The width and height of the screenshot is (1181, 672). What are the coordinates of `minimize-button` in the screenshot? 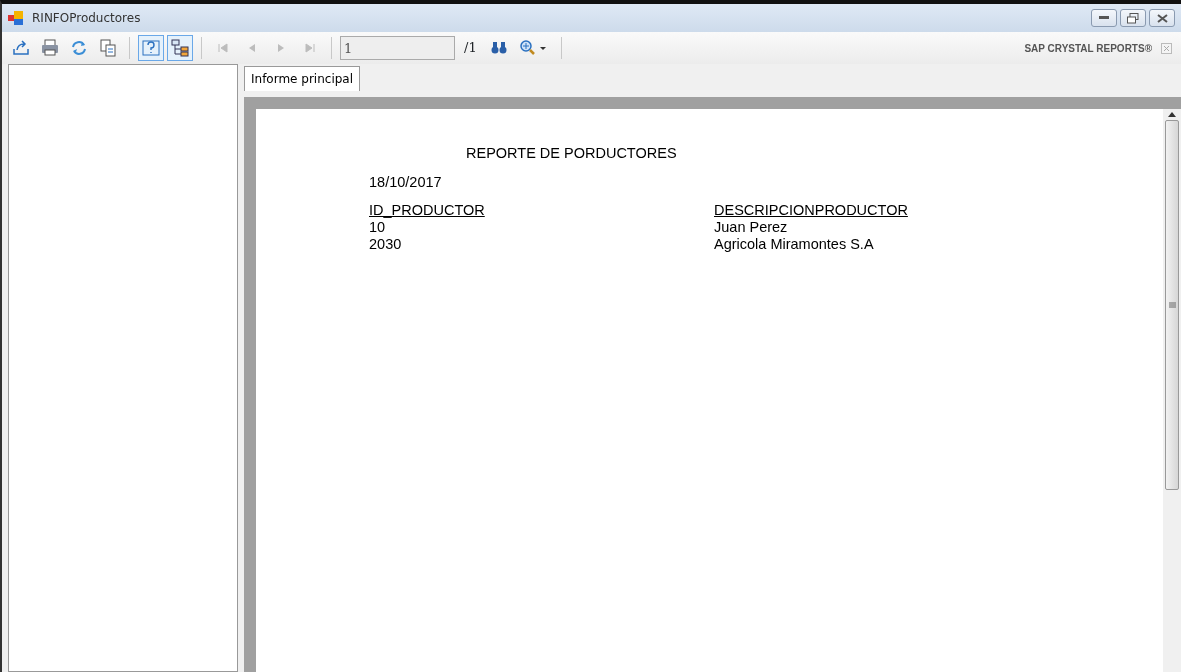 It's located at (1104, 18).